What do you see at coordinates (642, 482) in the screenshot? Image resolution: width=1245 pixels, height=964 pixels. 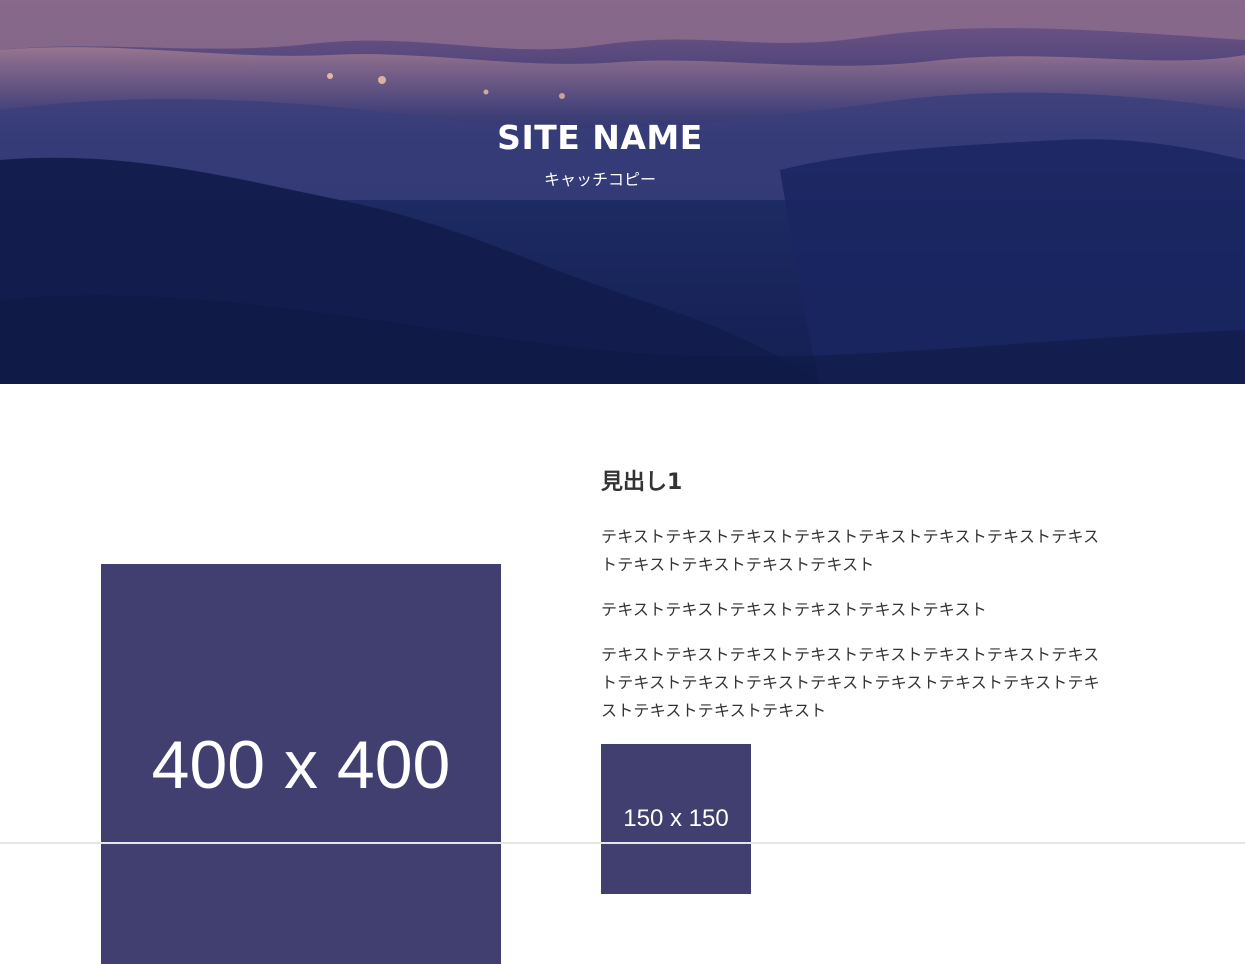 I see `section-heading: 見出し1` at bounding box center [642, 482].